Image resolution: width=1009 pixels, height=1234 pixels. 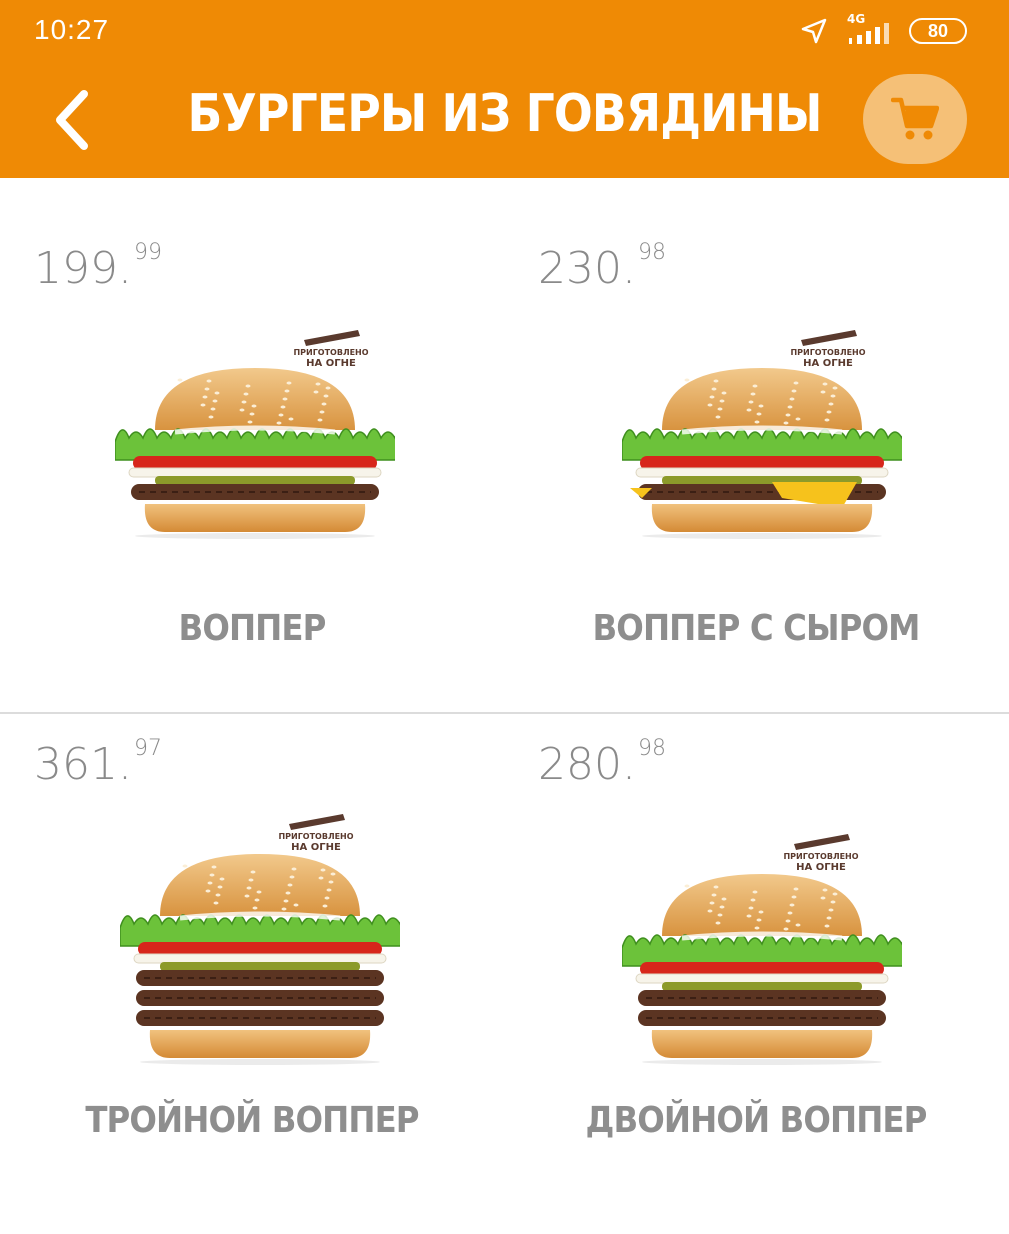 I want to click on product-name: ДВОЙНОЙ ВОППЕР, so click(x=756, y=1120).